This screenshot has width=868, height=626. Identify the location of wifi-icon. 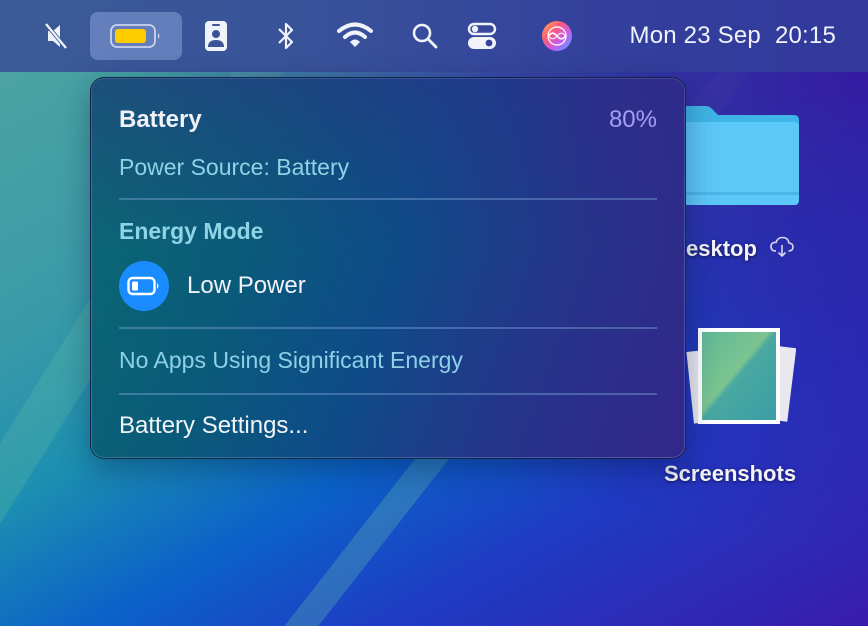
(355, 34).